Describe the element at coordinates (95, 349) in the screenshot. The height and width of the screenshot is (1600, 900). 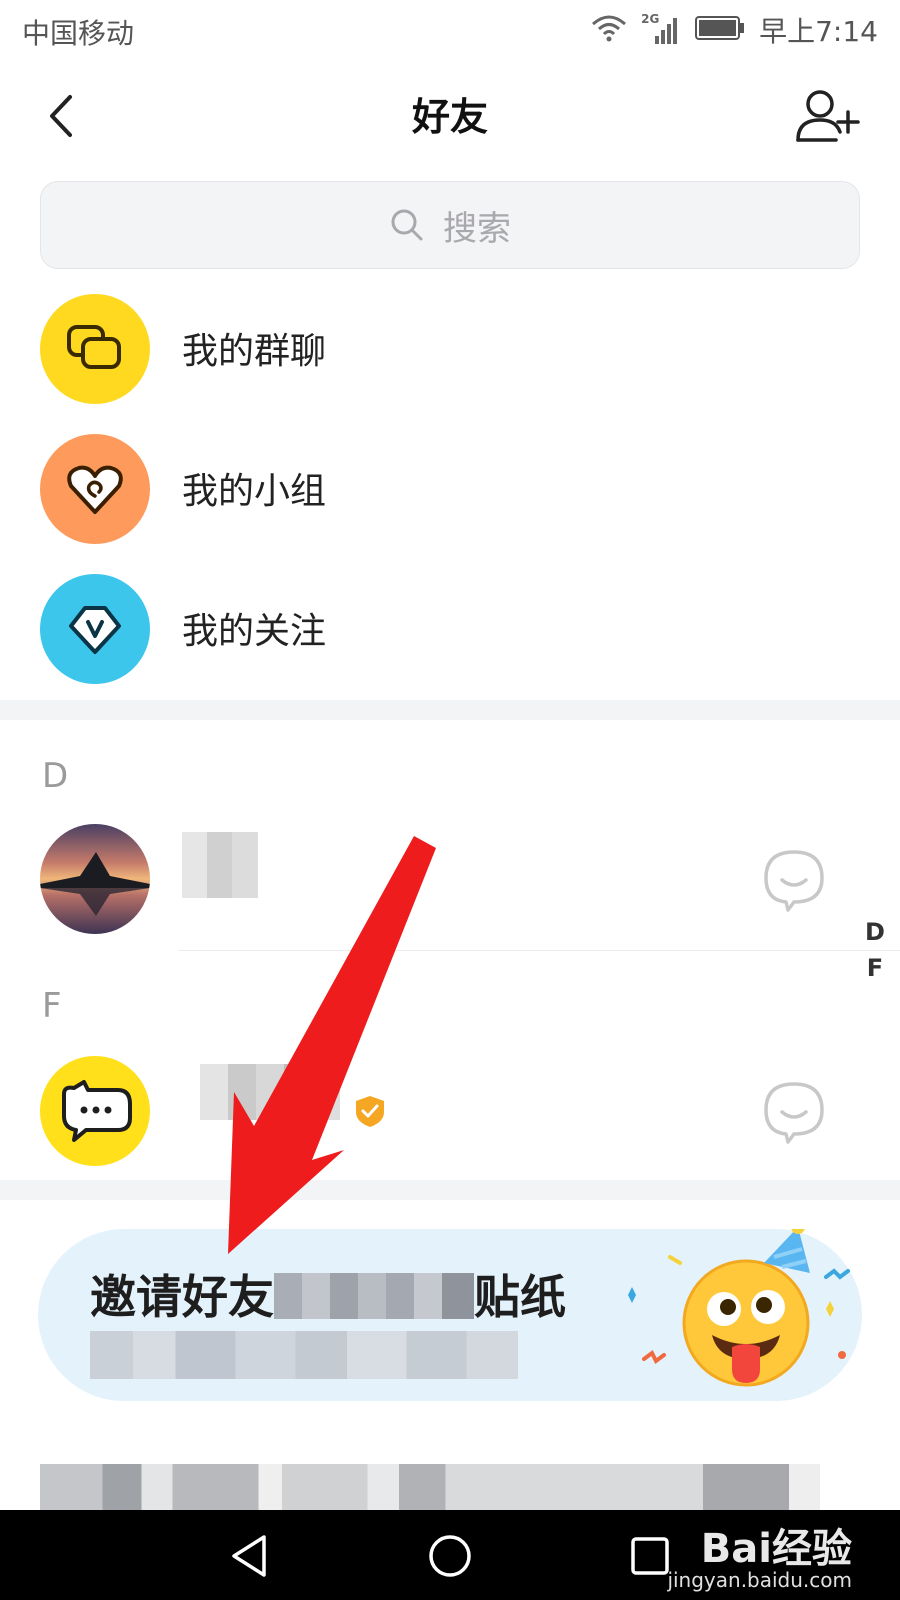
I see `chat-bubbles-icon` at that location.